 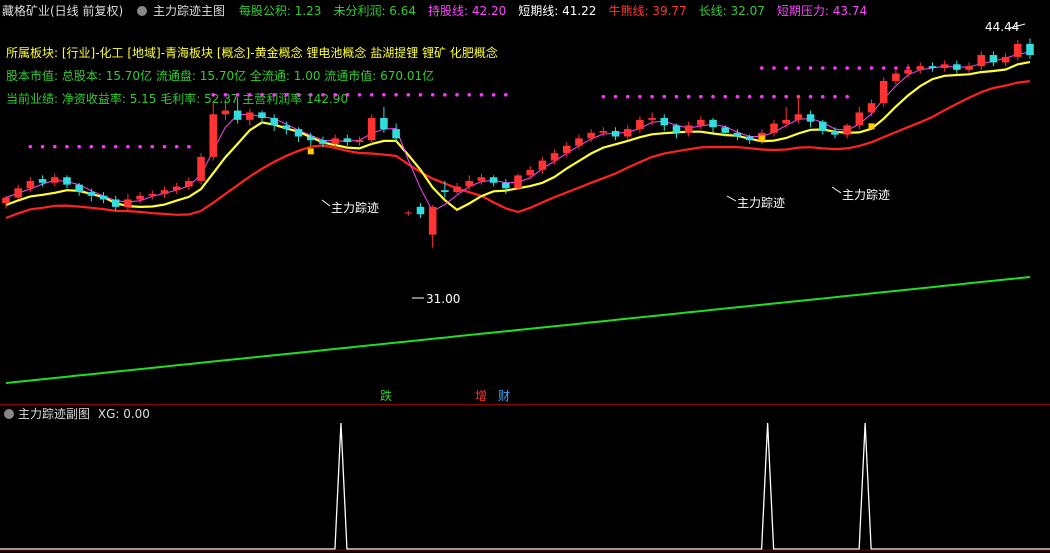 I want to click on sub-indicator-dropdown-icon, so click(x=9, y=414).